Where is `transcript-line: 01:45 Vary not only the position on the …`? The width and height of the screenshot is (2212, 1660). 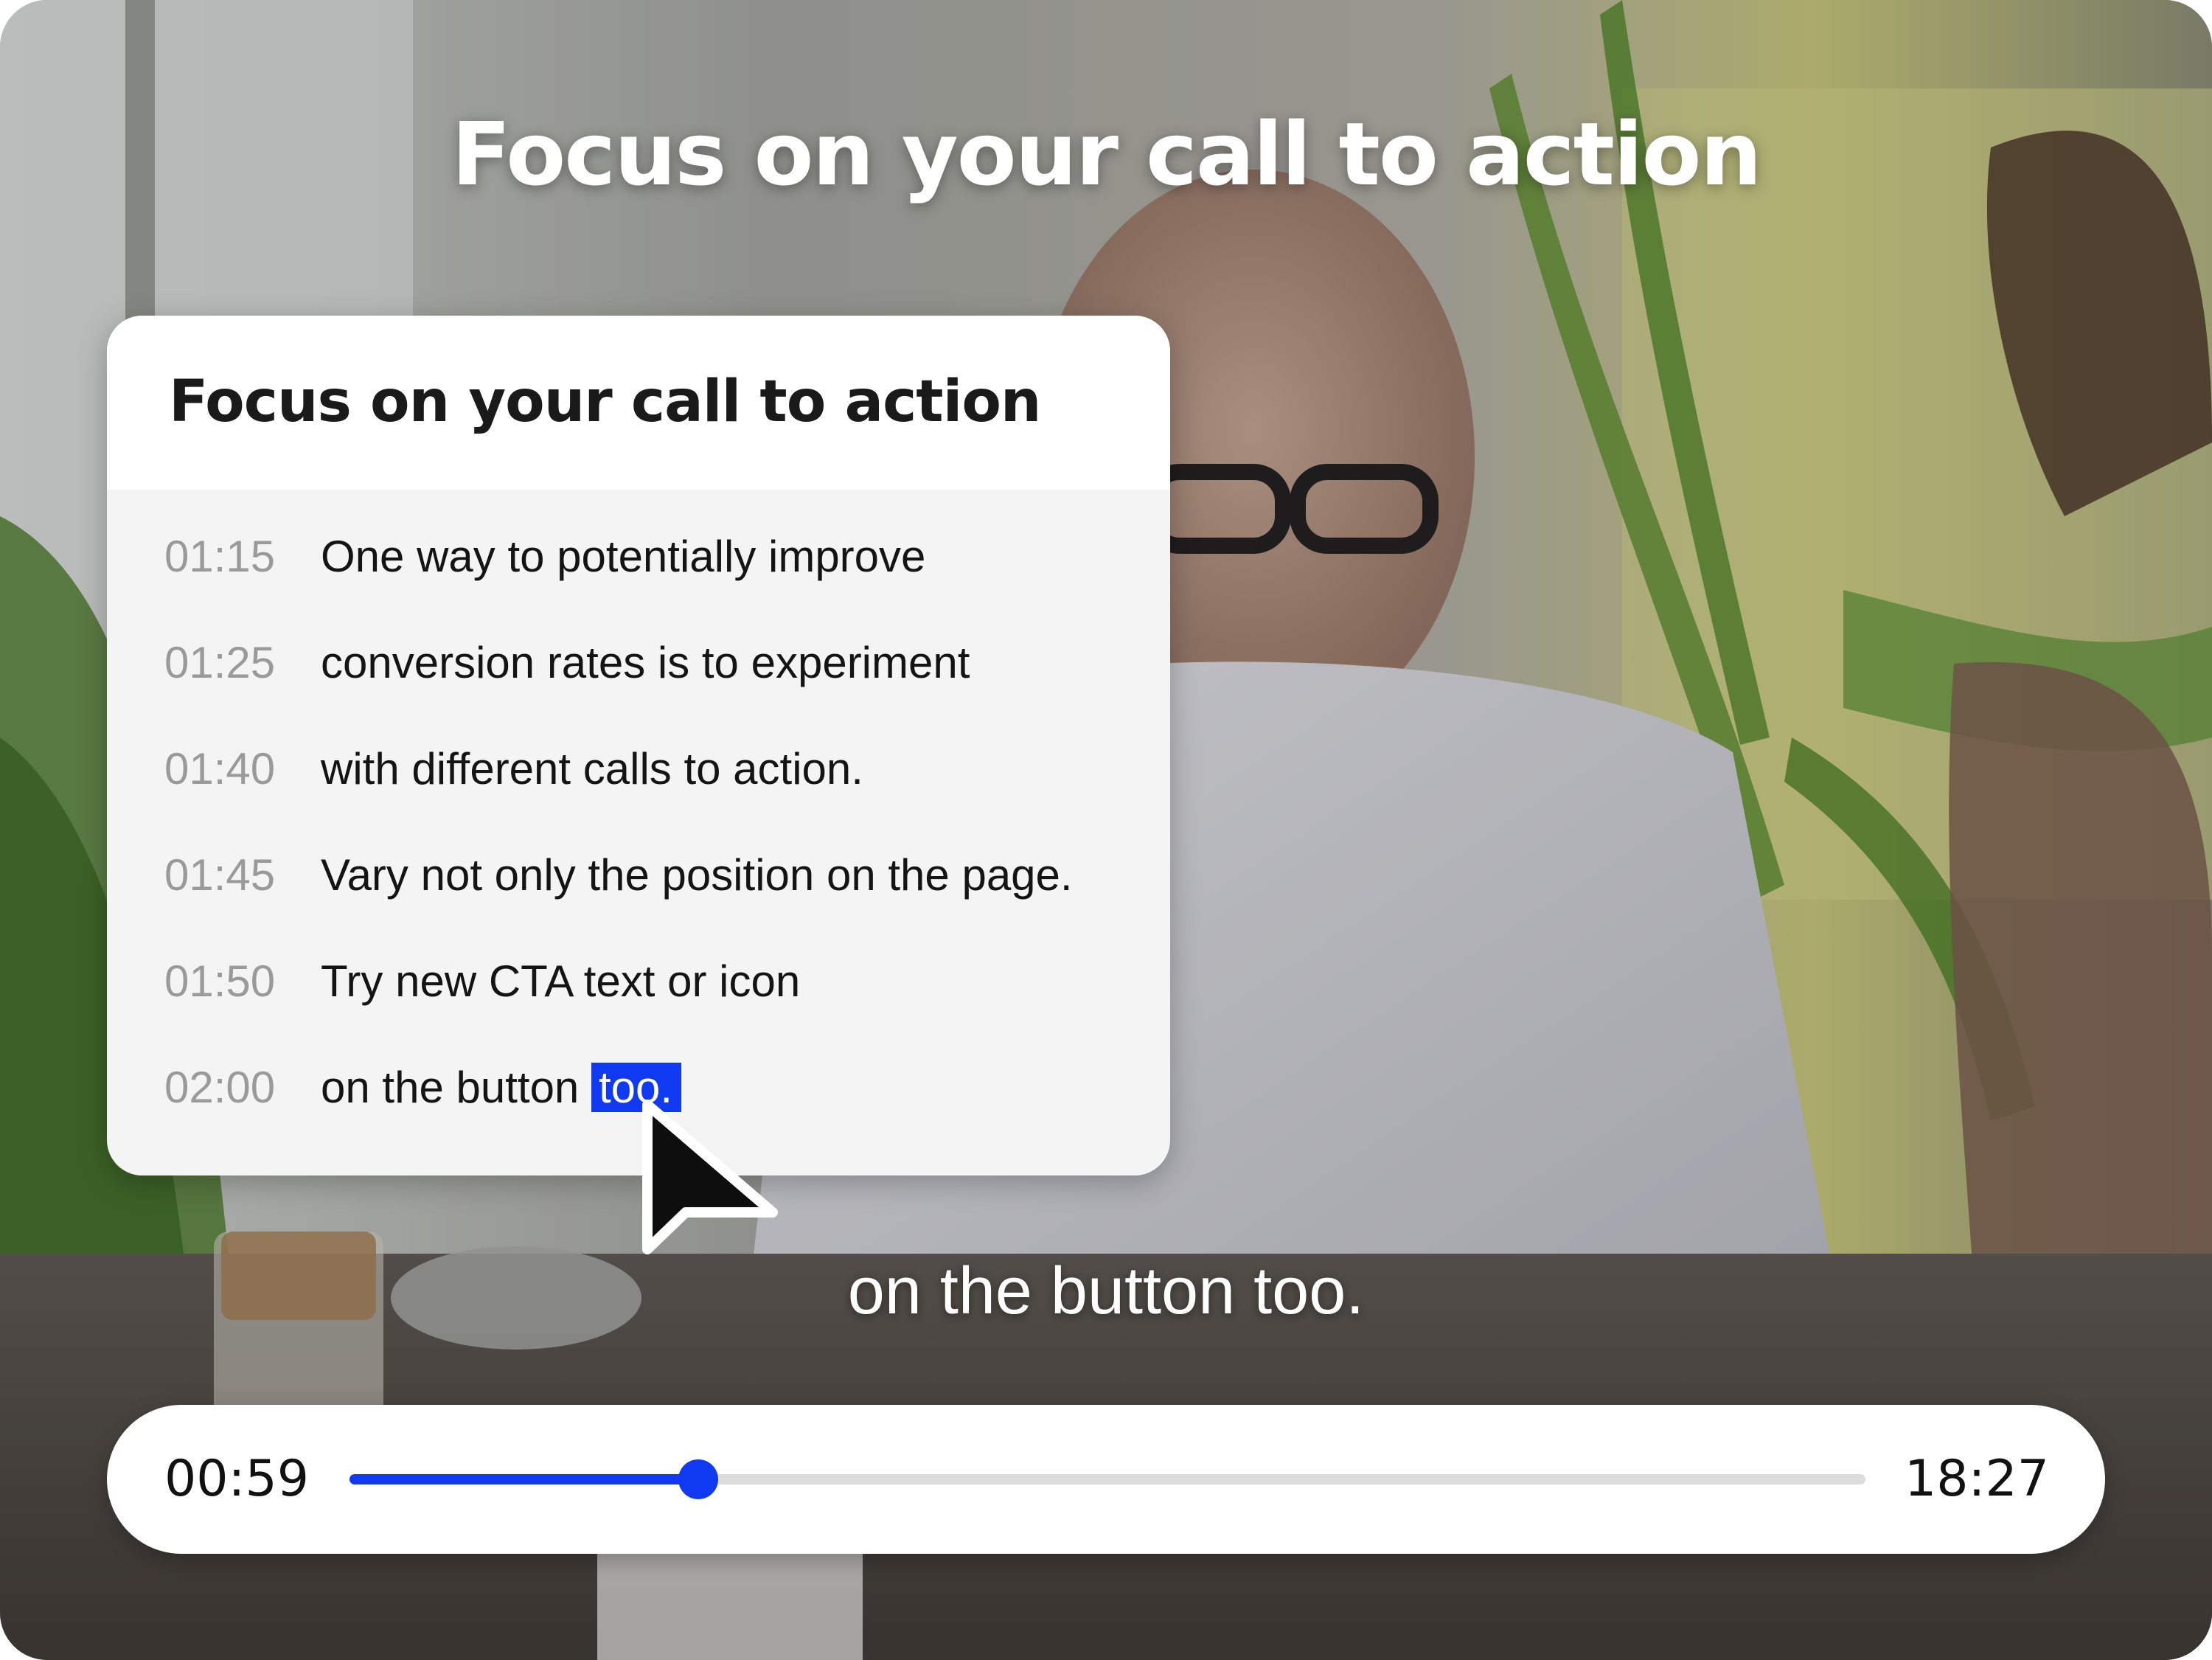
transcript-line: 01:45 Vary not only the position on the … is located at coordinates (638, 875).